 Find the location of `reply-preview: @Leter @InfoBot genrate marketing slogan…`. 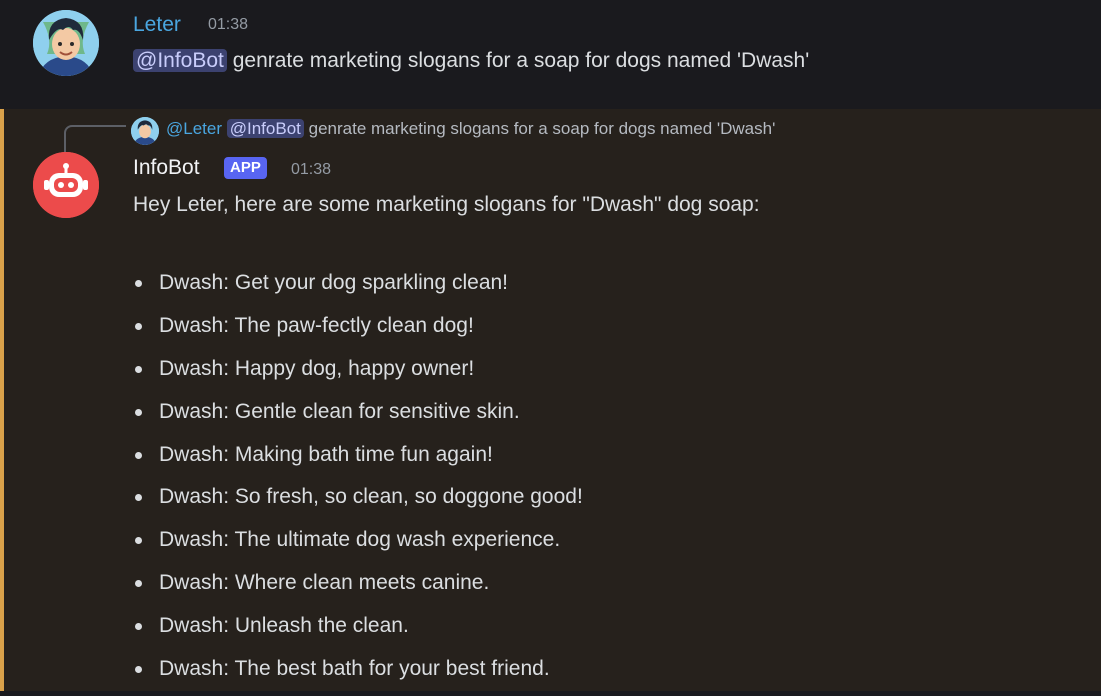

reply-preview: @Leter @InfoBot genrate marketing slogan… is located at coordinates (470, 129).